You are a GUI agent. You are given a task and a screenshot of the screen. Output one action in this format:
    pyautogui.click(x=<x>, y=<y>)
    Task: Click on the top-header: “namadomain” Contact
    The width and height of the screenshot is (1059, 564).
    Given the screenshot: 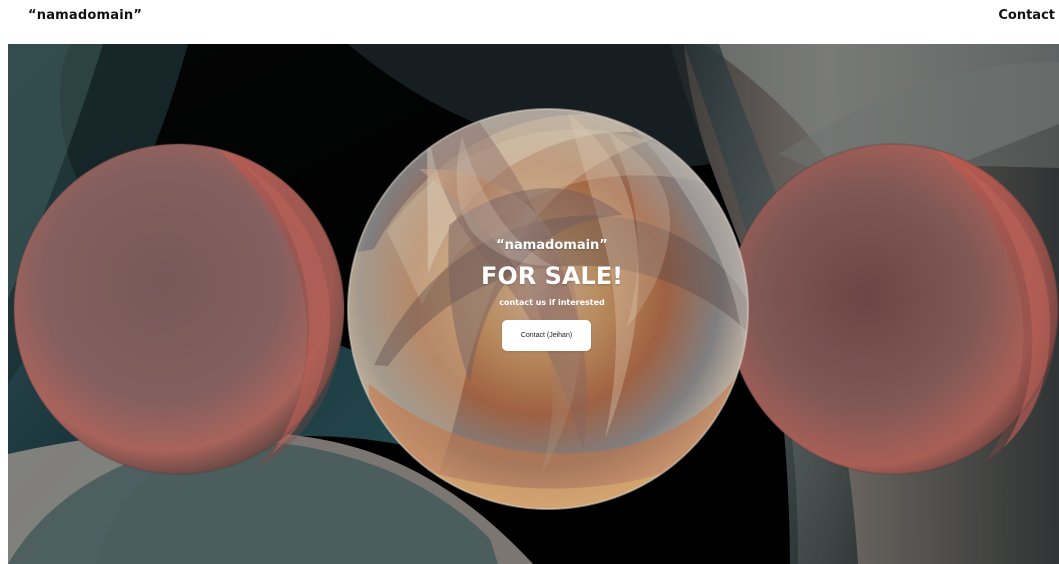 What is the action you would take?
    pyautogui.click(x=529, y=22)
    